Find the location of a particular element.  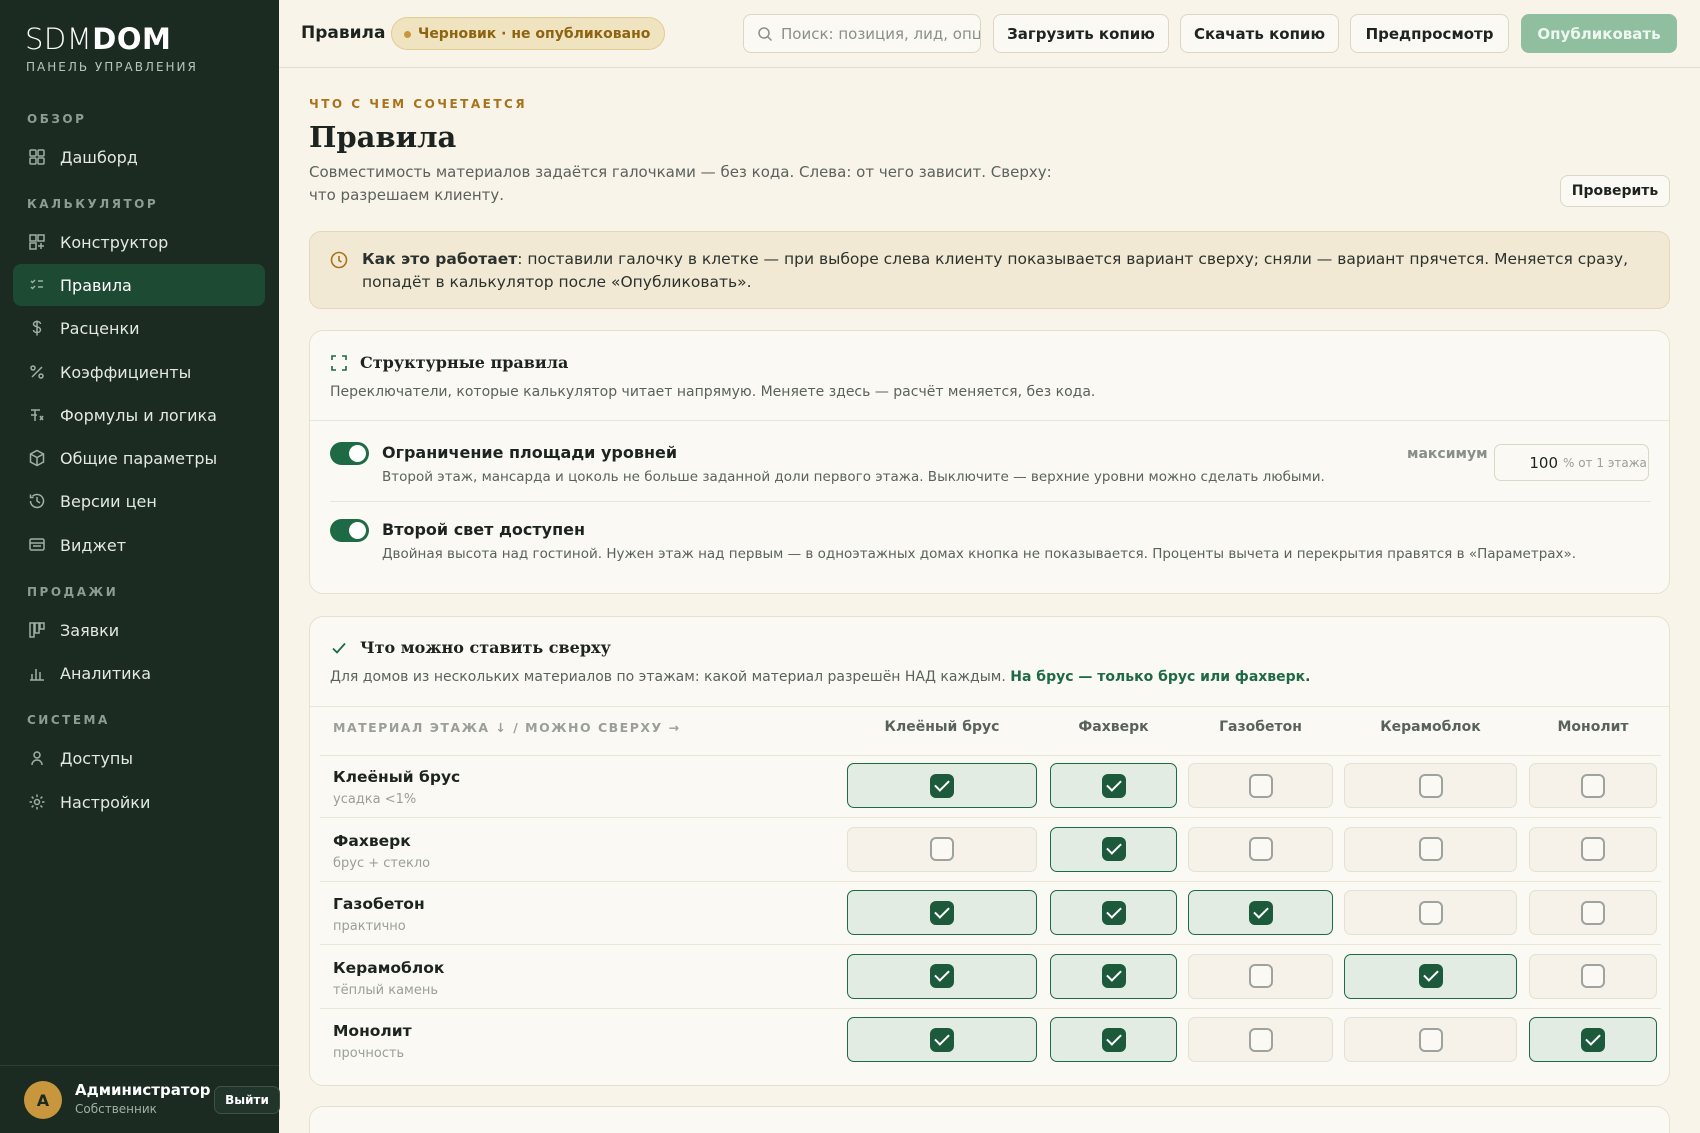

user-role: Собственник is located at coordinates (116, 1109).